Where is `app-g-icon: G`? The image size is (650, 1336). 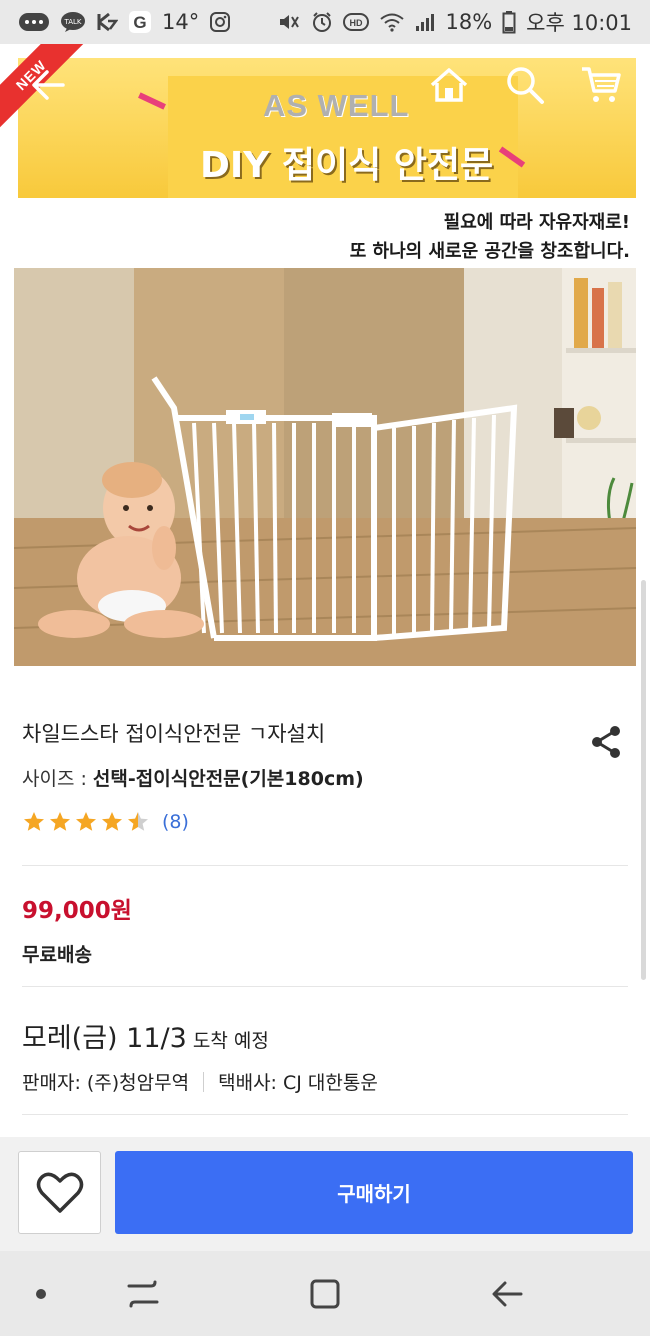 app-g-icon: G is located at coordinates (140, 22).